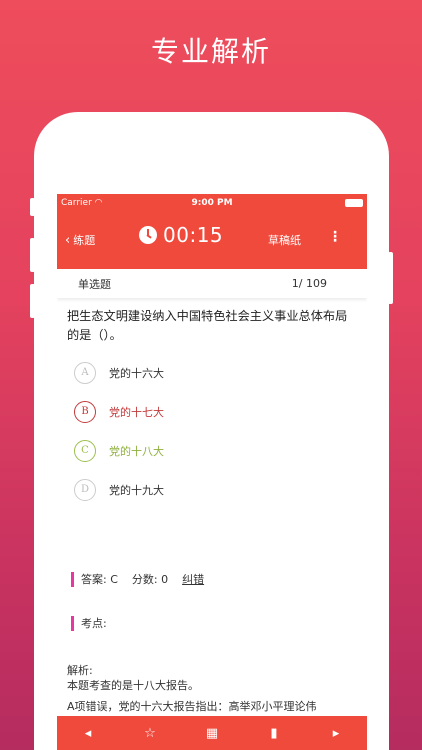 The width and height of the screenshot is (422, 750). I want to click on knowledge-point-label: 考点:, so click(94, 623).